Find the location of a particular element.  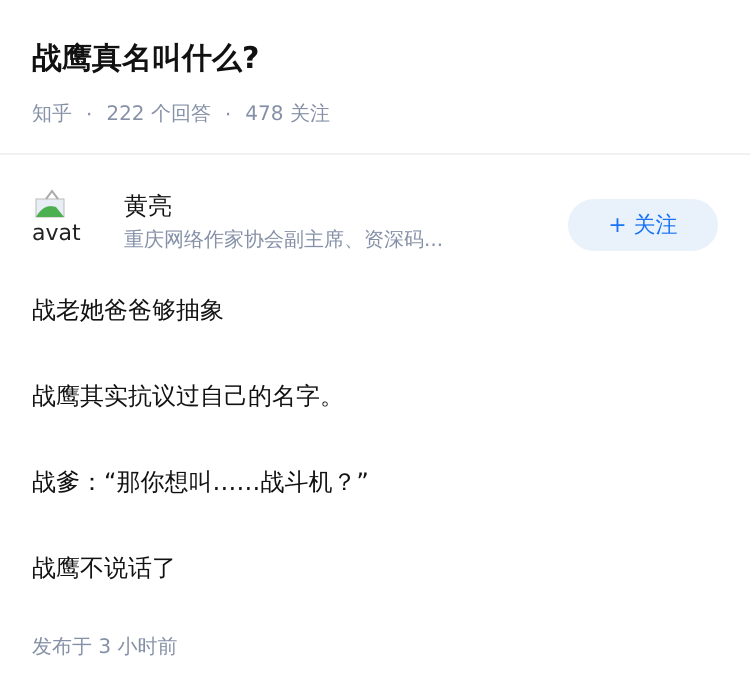

answer-paragraph: 战爹：“那你想叫……战斗机？” is located at coordinates (201, 482).